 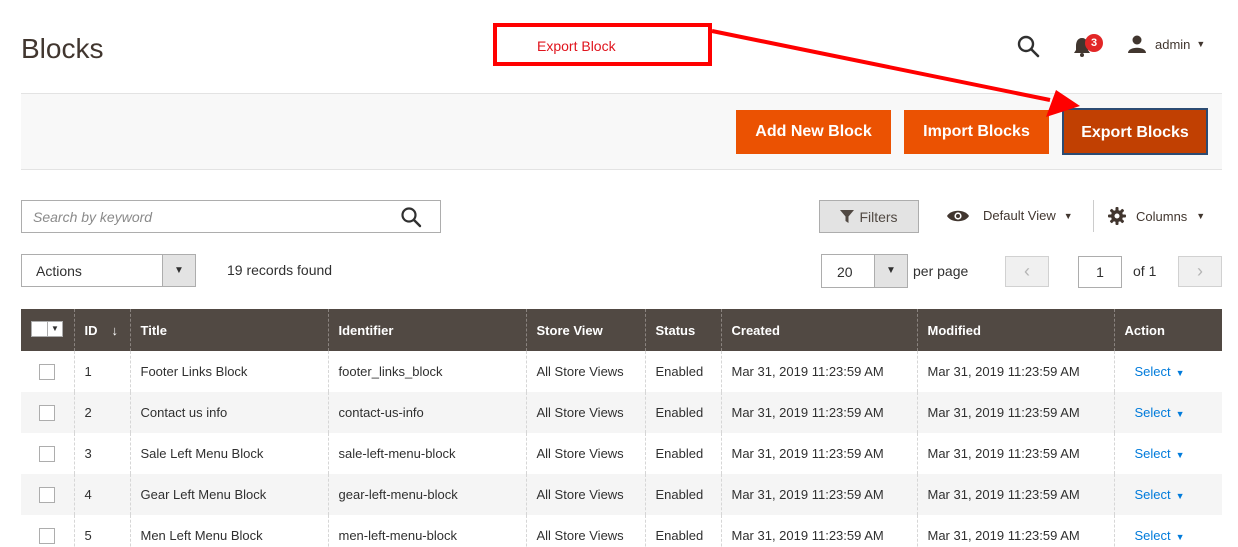 I want to click on columns-control: Columns ▼, so click(x=1156, y=216).